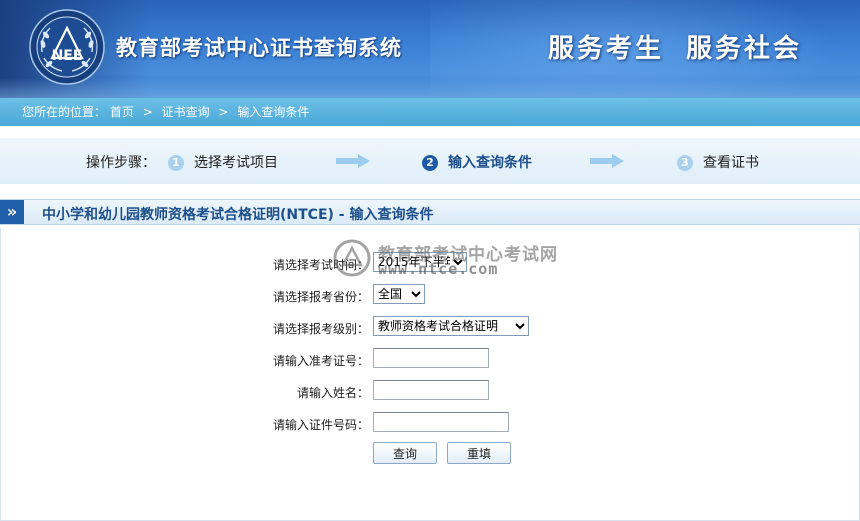  Describe the element at coordinates (675, 46) in the screenshot. I see `slogan: 服务考生 服务社会` at that location.